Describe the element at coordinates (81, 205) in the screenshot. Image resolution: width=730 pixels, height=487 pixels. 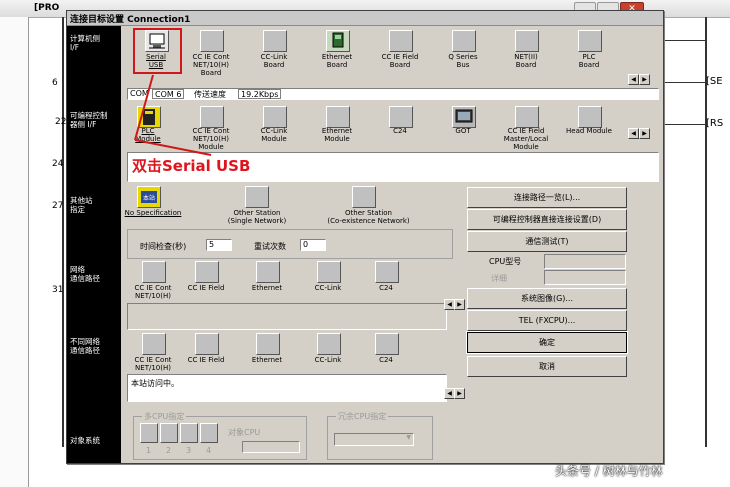
I see `label-other-station: 其他站 指定` at that location.